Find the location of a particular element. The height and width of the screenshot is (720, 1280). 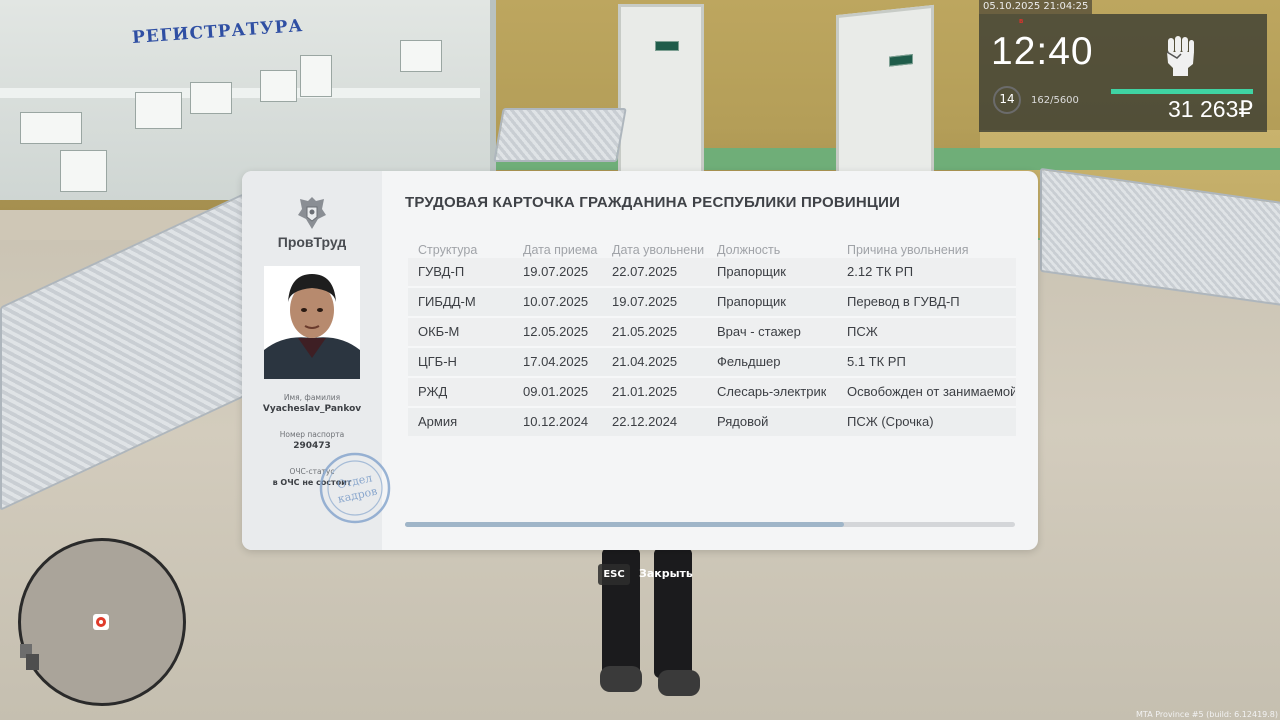

hud-datetime: 05.10.2025 21:04:25 is located at coordinates (1036, 7).